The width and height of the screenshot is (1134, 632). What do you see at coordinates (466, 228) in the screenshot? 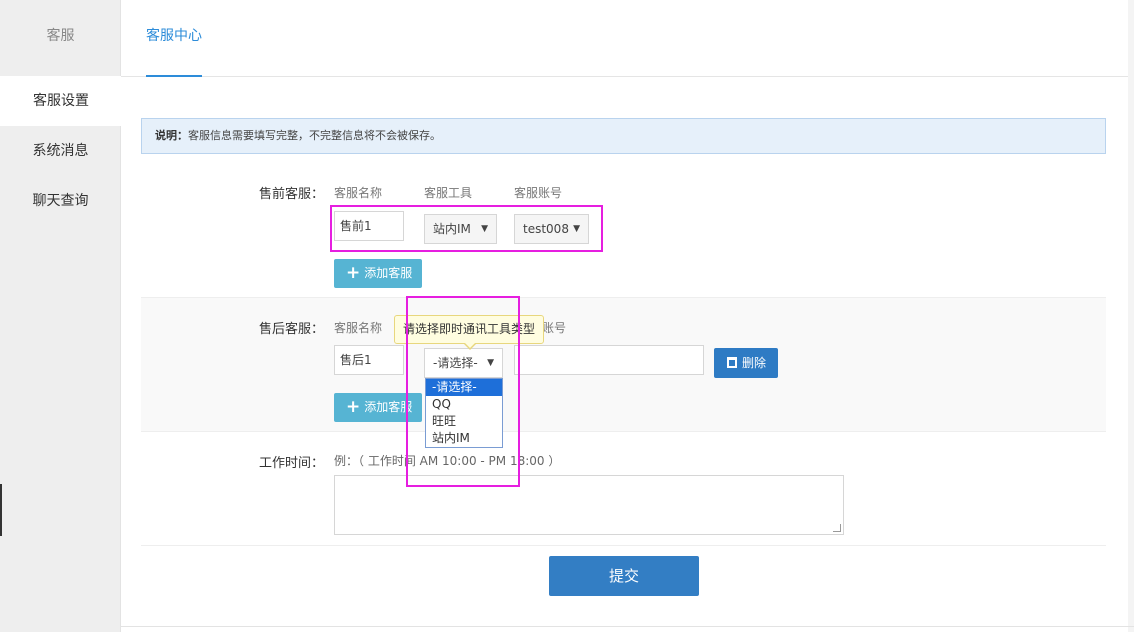
I see `annotation-highlight-presale` at bounding box center [466, 228].